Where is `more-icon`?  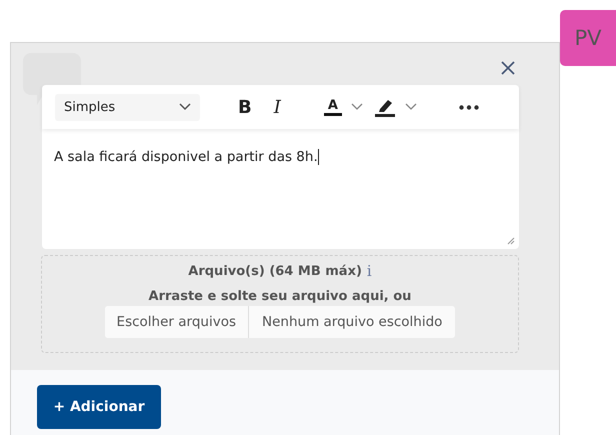 more-icon is located at coordinates (468, 107).